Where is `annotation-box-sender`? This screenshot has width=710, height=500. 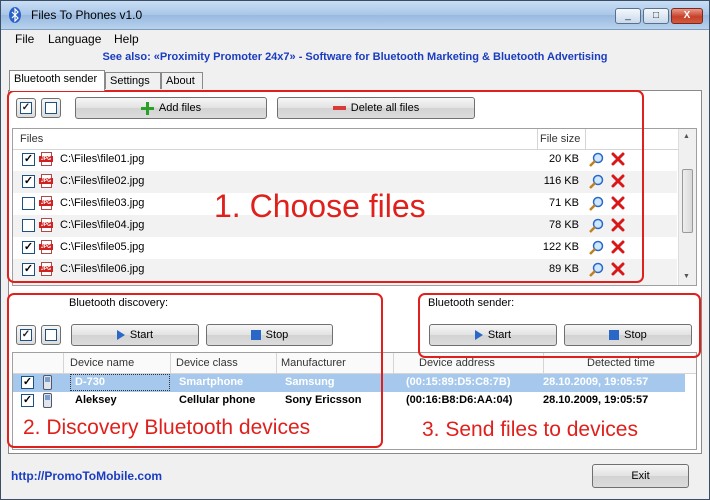 annotation-box-sender is located at coordinates (559, 325).